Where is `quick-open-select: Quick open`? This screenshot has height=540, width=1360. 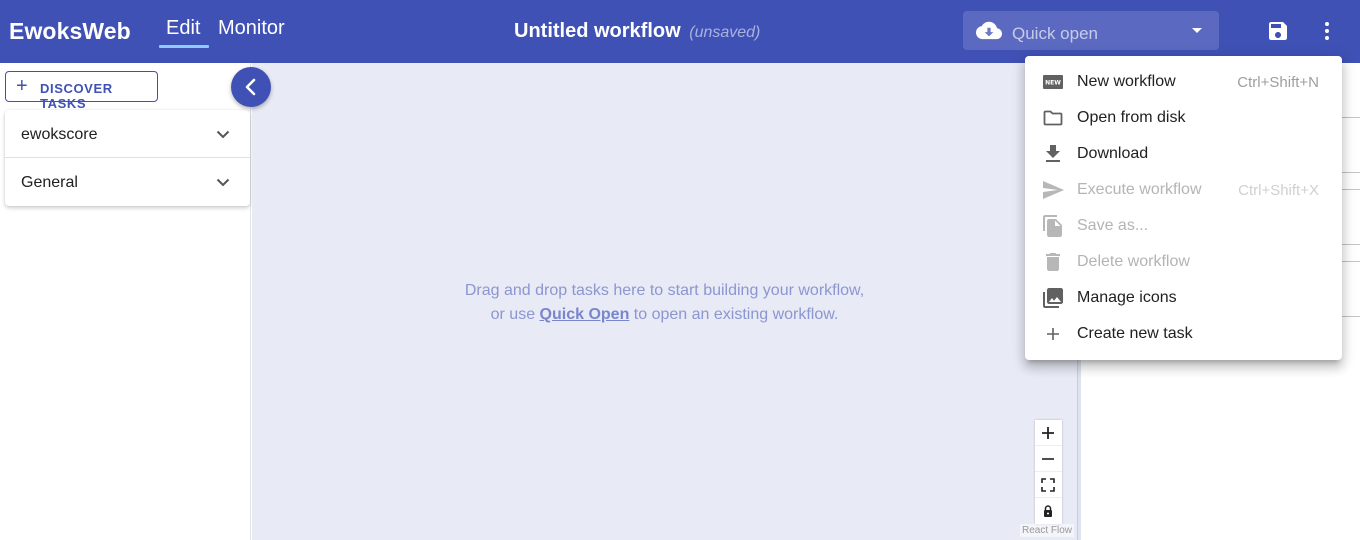
quick-open-select: Quick open is located at coordinates (1091, 30).